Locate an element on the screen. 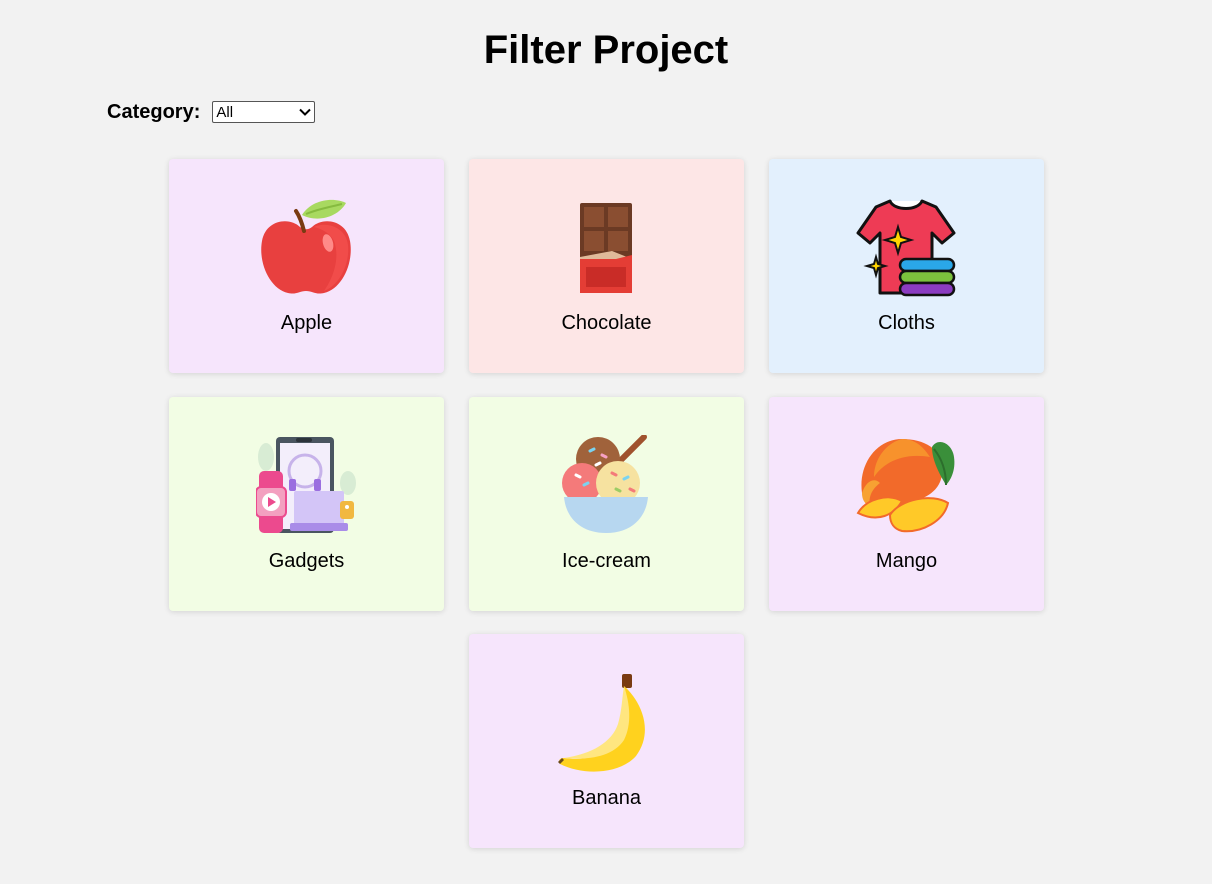  product-card-banana: Banana is located at coordinates (606, 741).